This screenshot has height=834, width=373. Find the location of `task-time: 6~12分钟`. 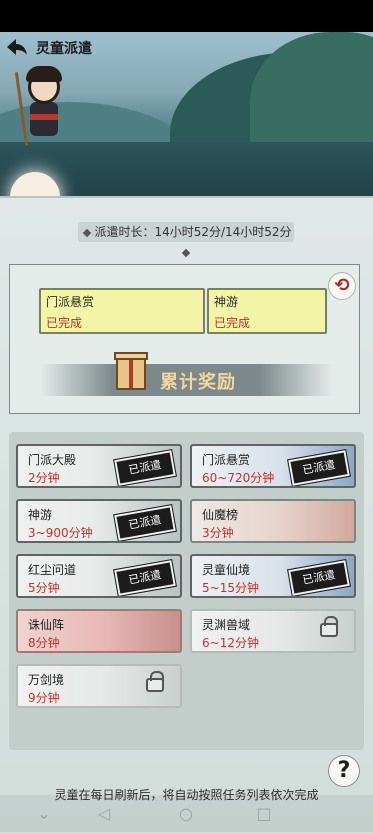

task-time: 6~12分钟 is located at coordinates (230, 643).